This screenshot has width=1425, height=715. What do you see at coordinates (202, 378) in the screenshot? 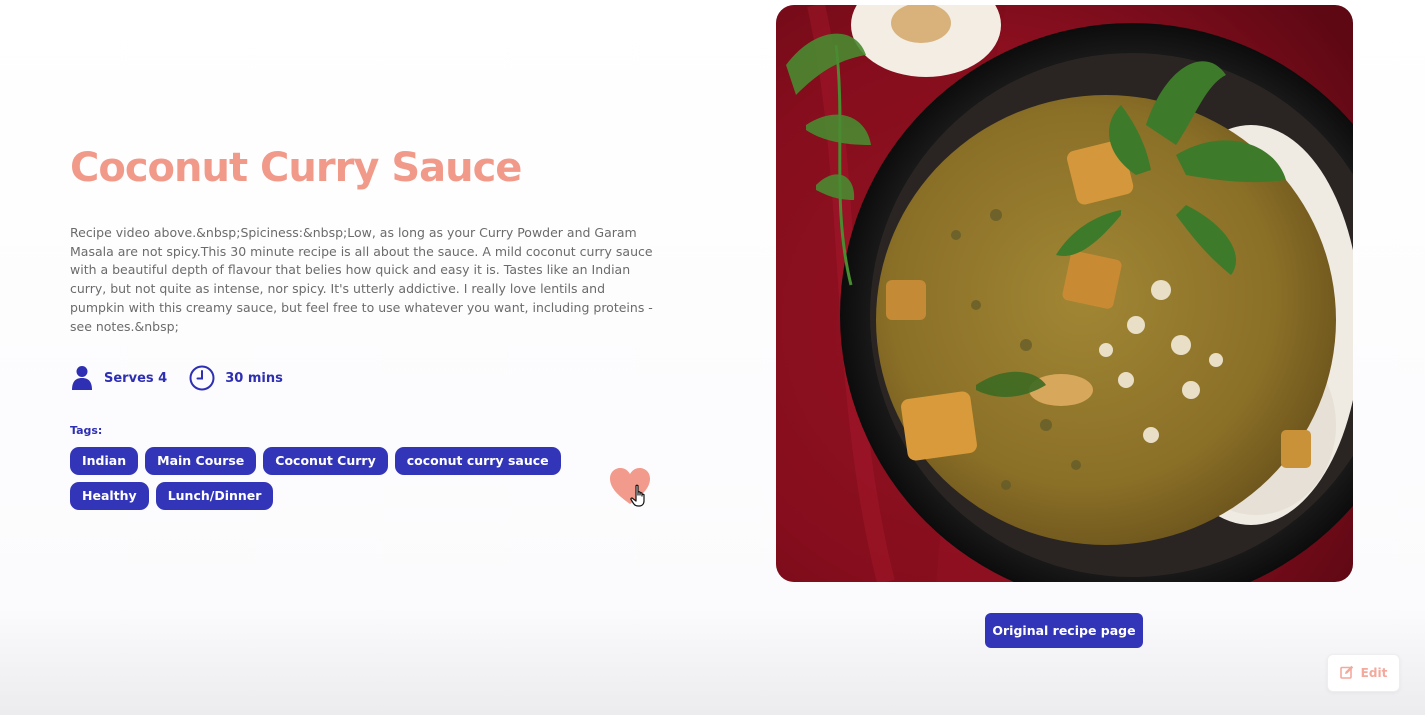
I see `clock-icon` at bounding box center [202, 378].